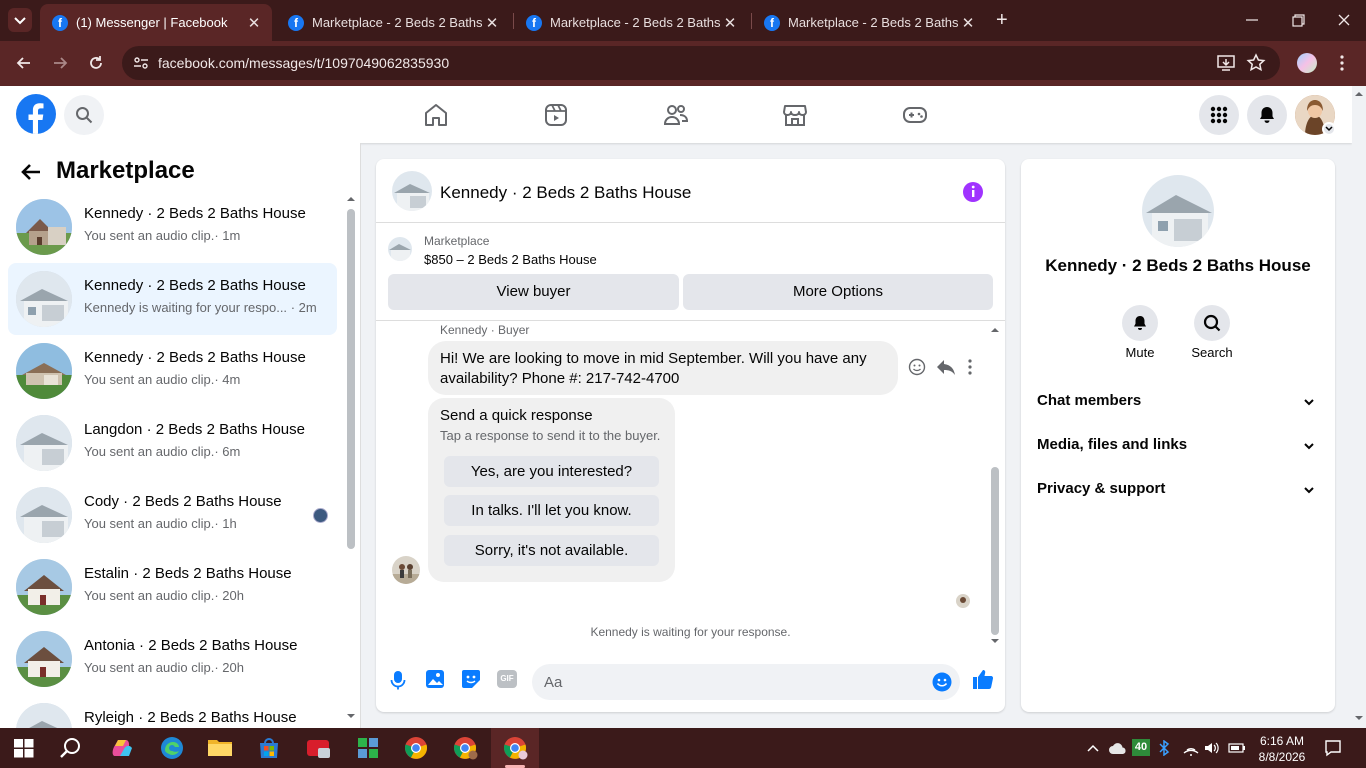 The width and height of the screenshot is (1366, 768). What do you see at coordinates (946, 367) in the screenshot?
I see `reply-icon` at bounding box center [946, 367].